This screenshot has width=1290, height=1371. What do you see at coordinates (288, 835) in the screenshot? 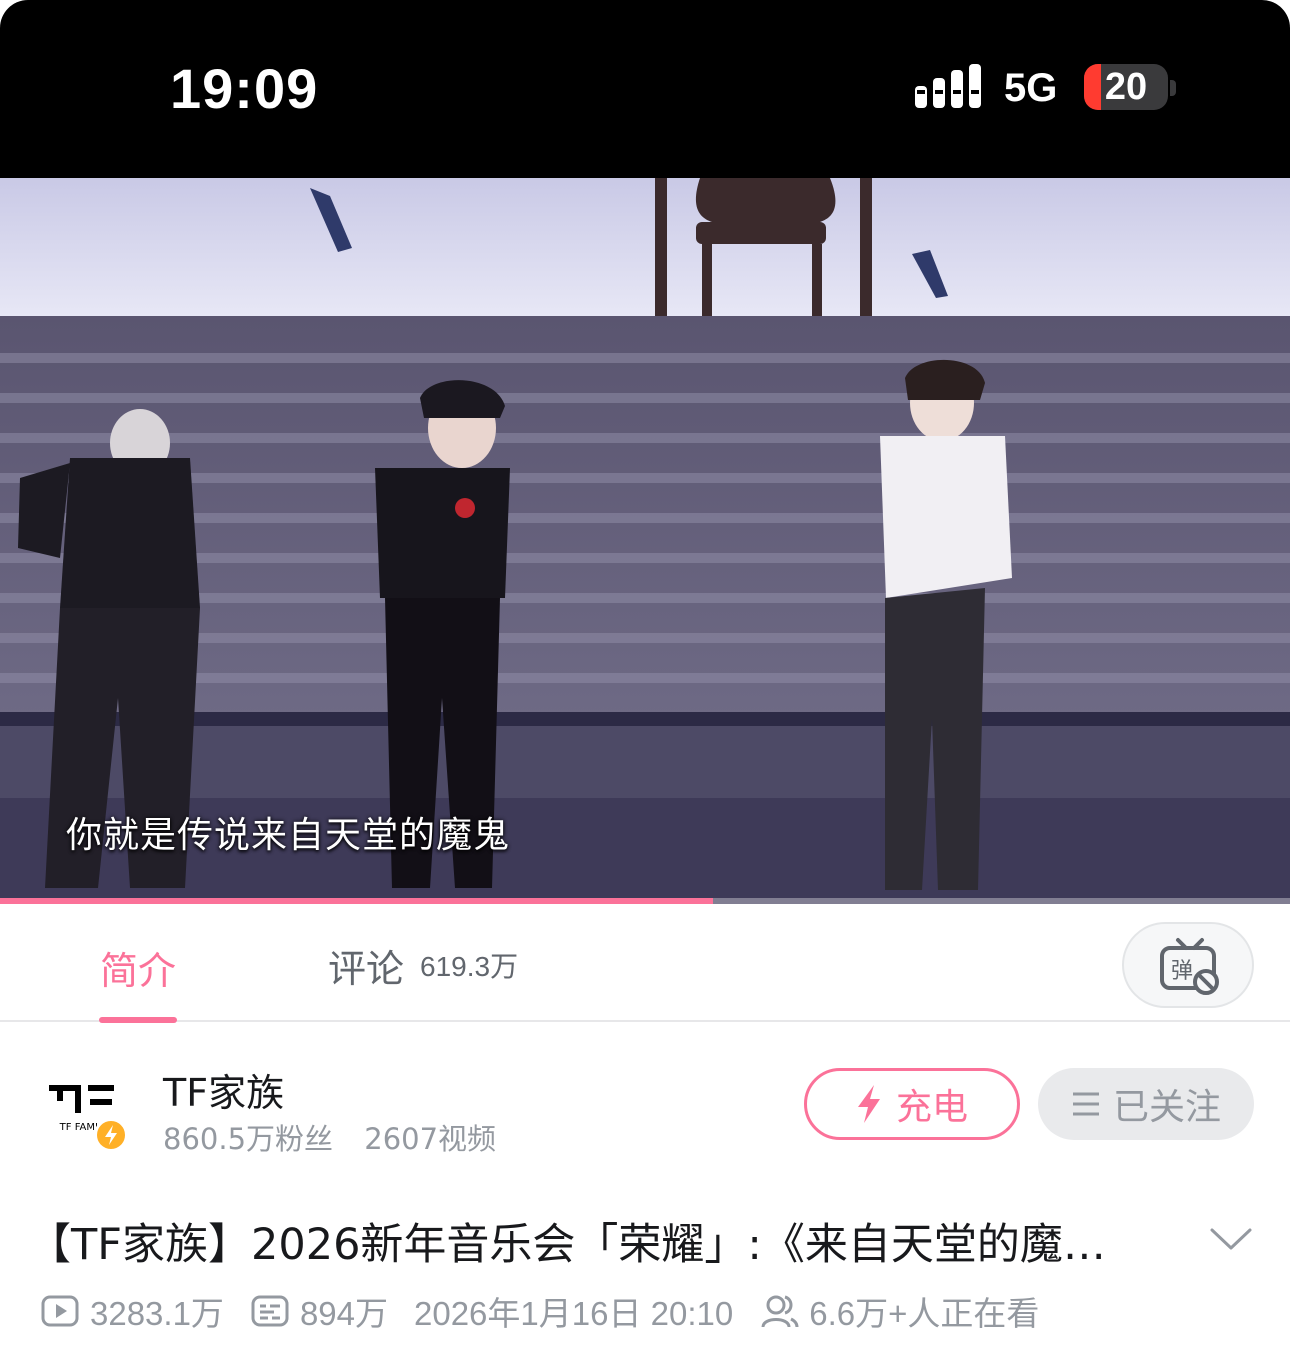
I see `video-subtitle: 你就是传说来自天堂的魔鬼` at bounding box center [288, 835].